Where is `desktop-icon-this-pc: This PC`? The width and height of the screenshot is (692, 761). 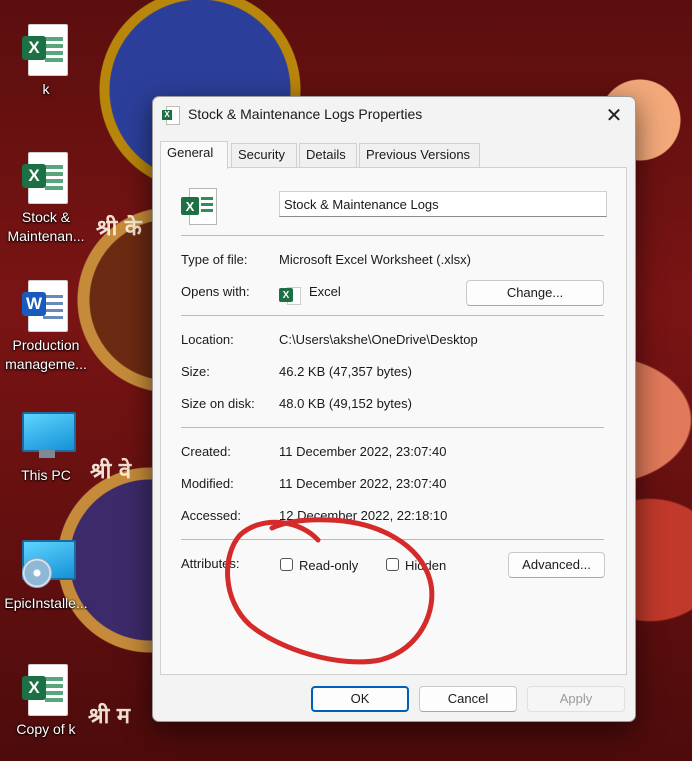
desktop-icon-this-pc: This PC is located at coordinates (46, 446).